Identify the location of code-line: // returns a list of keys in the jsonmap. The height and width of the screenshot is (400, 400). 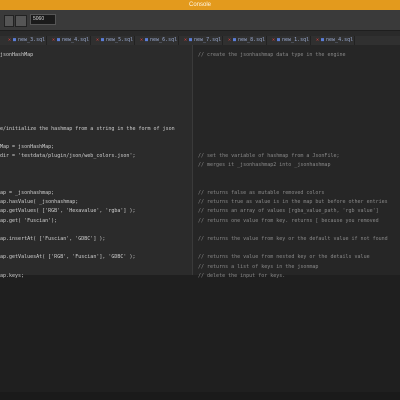
(200, 267).